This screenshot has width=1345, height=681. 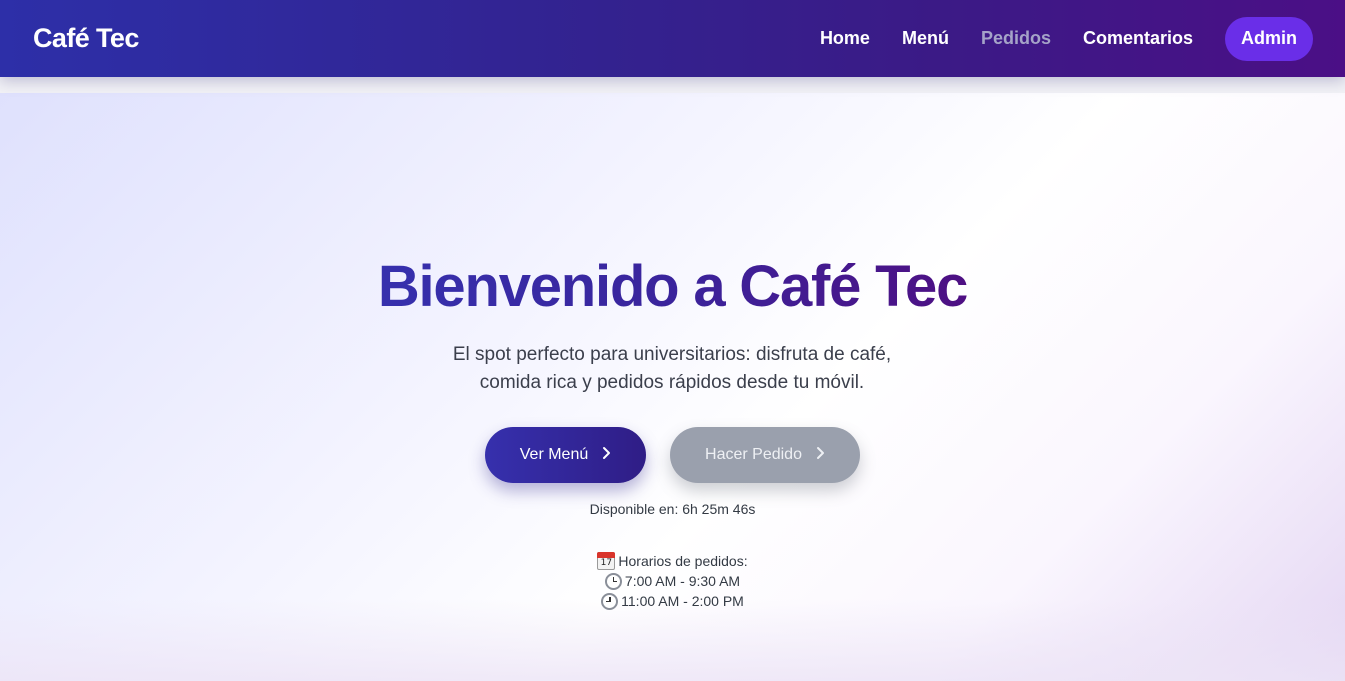 I want to click on schedule-title-row: Horarios de pedidos:, so click(x=672, y=561).